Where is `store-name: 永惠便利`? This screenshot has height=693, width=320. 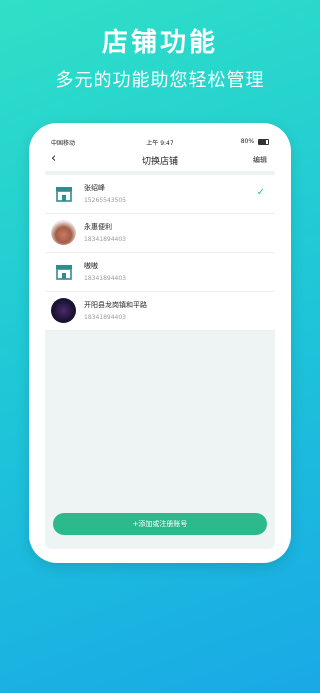
store-name: 永惠便利 is located at coordinates (98, 227).